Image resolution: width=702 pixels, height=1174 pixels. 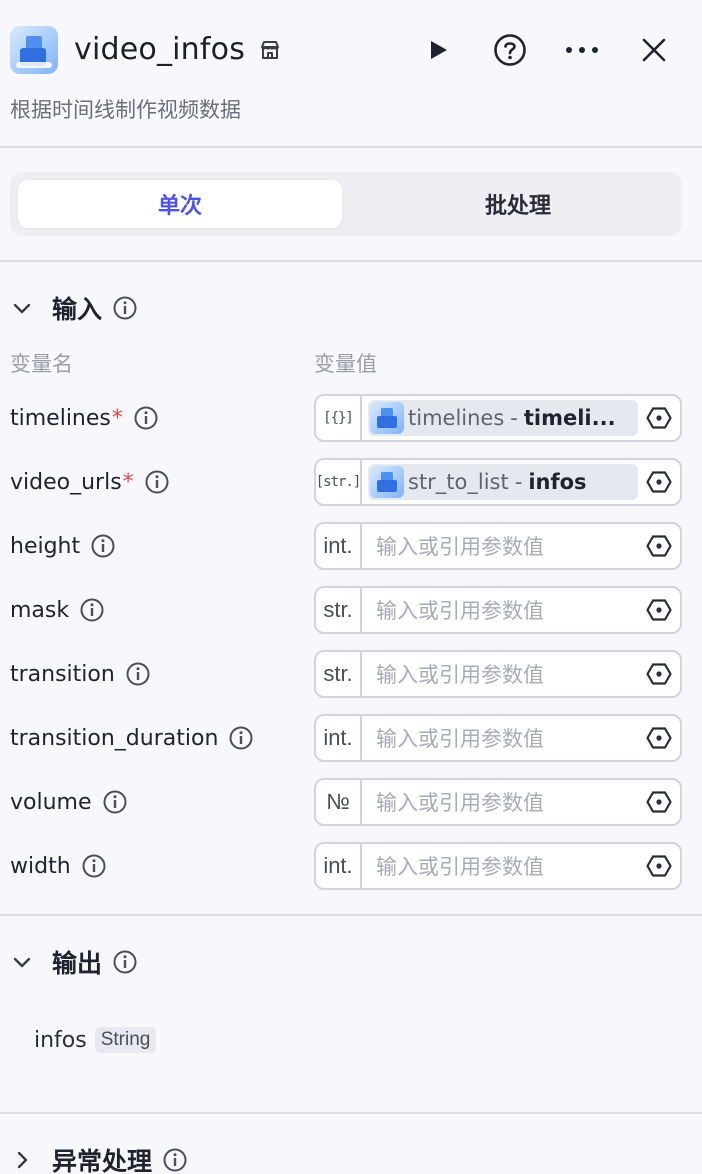 I want to click on input-section-title: 输入, so click(x=77, y=309).